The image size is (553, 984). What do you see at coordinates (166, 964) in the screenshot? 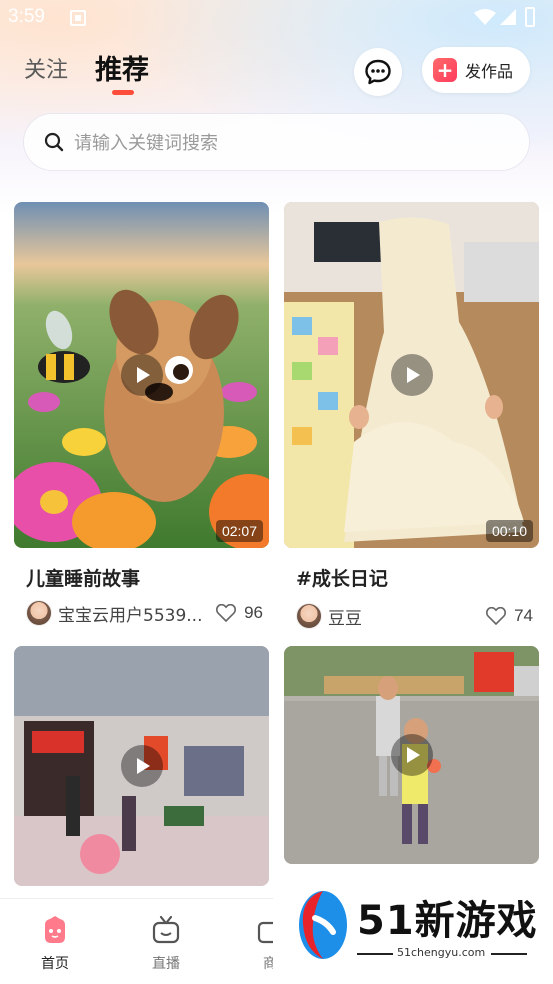
I see `nav-live-label: 直播` at bounding box center [166, 964].